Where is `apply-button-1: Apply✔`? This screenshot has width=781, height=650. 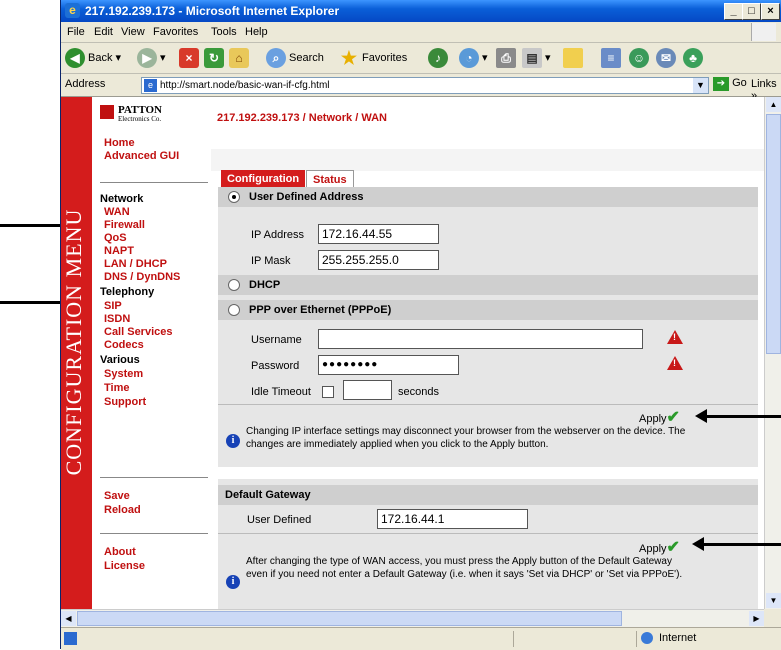 apply-button-1: Apply✔ is located at coordinates (659, 417).